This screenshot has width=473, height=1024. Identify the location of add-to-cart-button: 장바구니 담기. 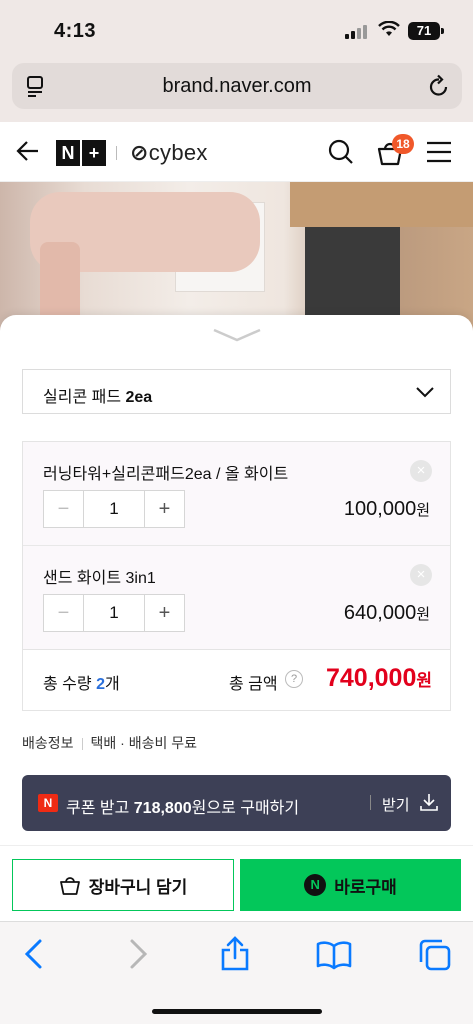
(123, 885).